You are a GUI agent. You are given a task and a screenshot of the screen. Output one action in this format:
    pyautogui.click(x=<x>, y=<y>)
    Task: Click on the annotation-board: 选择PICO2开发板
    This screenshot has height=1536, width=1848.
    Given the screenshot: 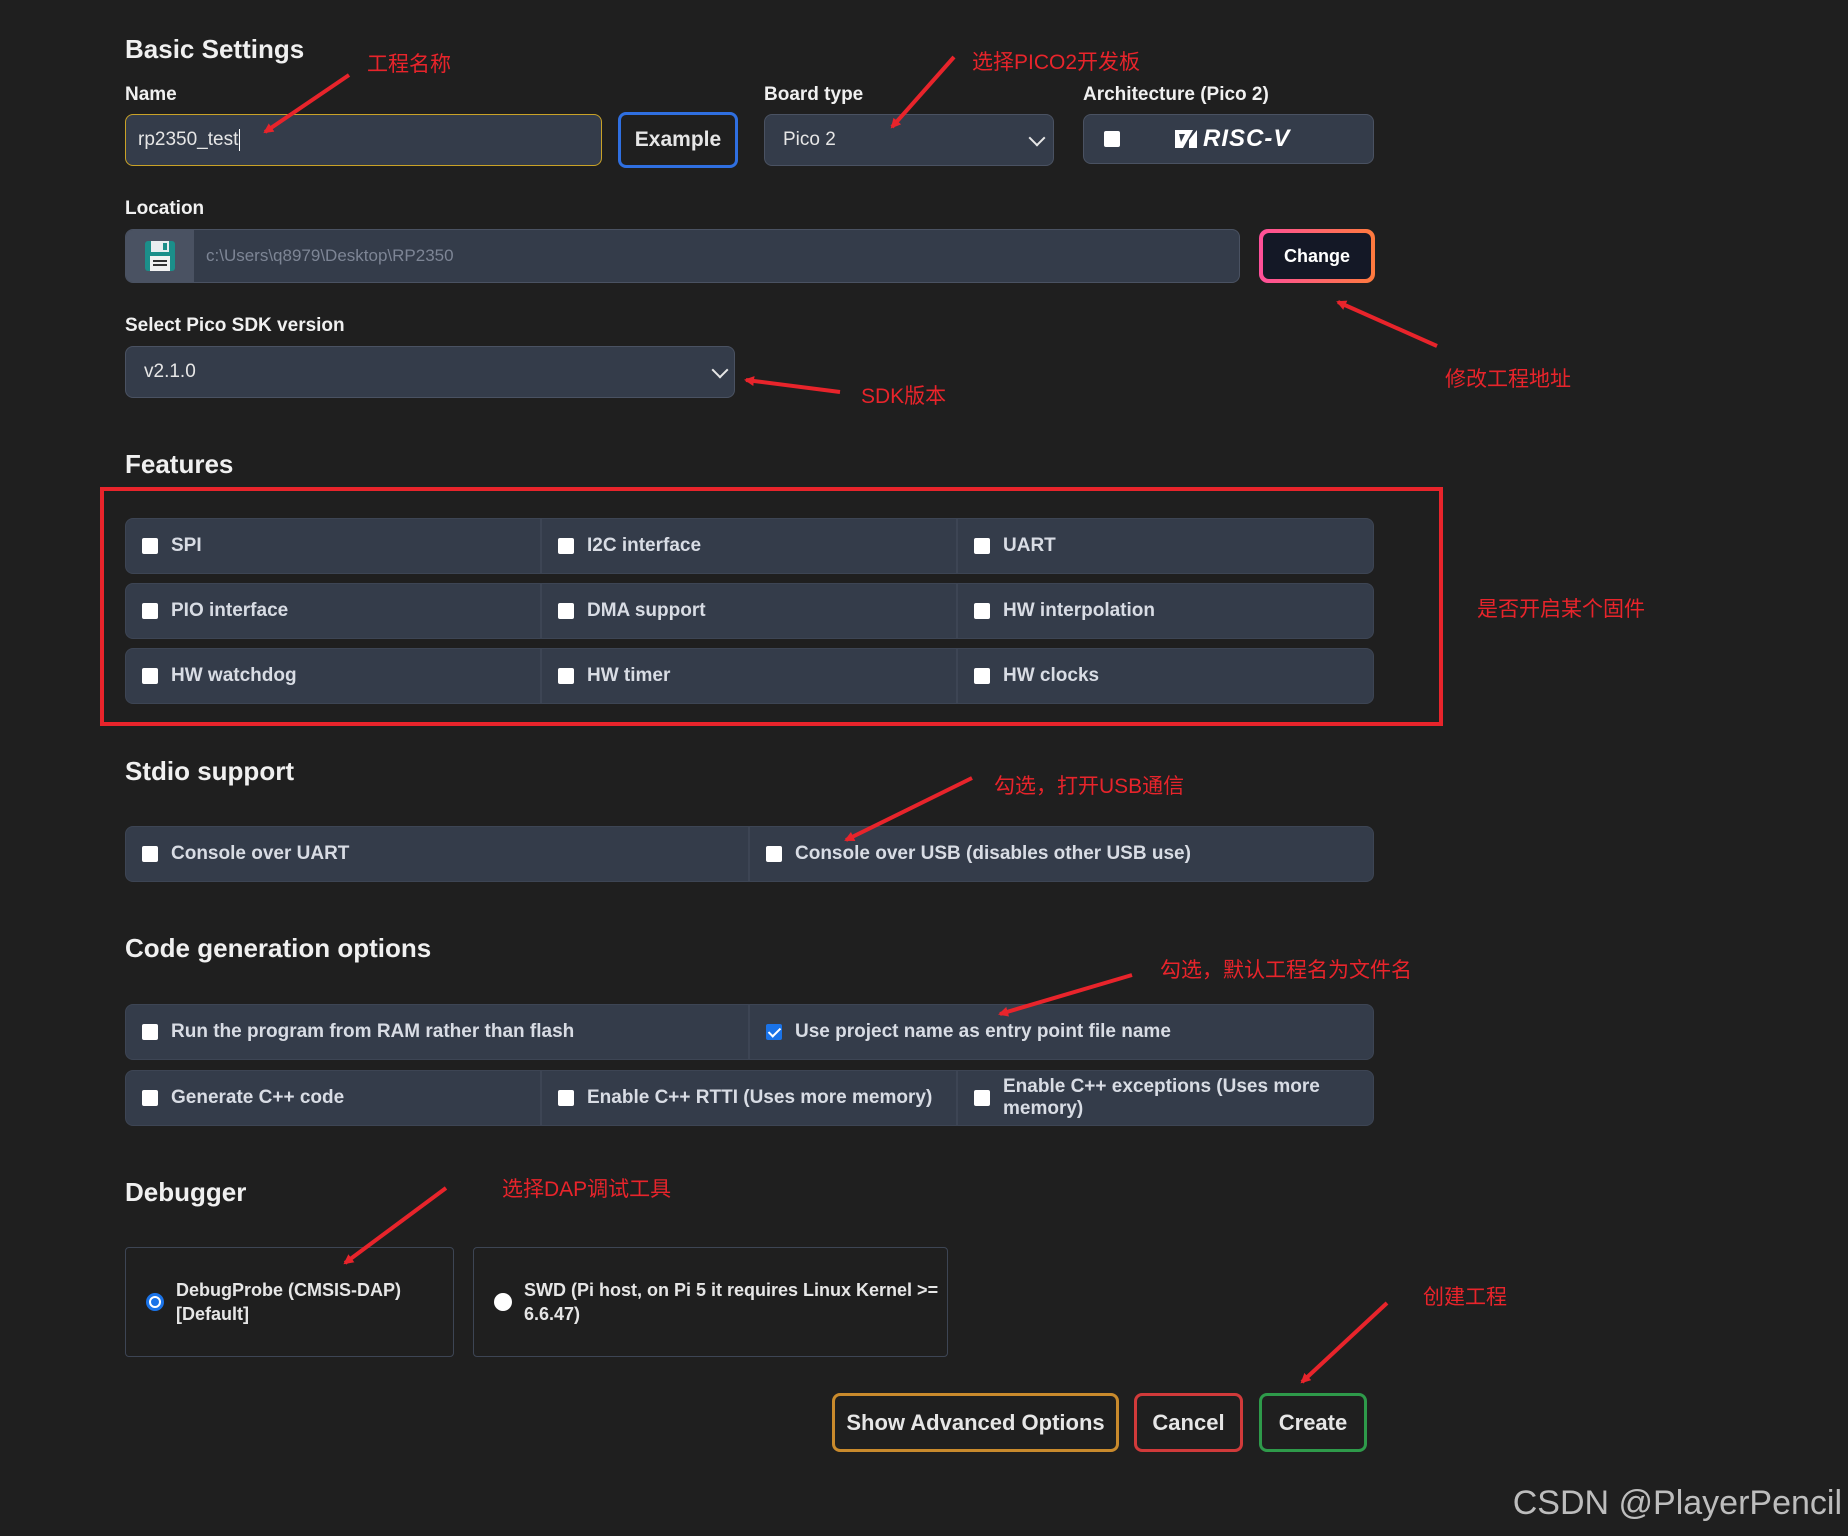 What is the action you would take?
    pyautogui.click(x=1056, y=62)
    